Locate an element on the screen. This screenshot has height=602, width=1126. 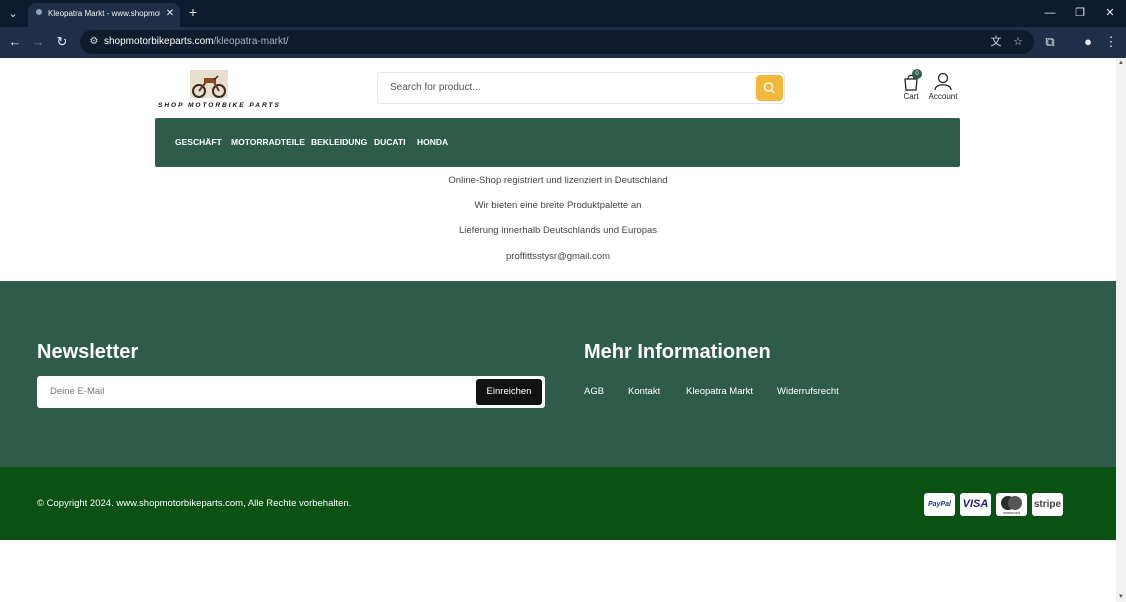
nav-item-bekleidung: BEKLEIDUNG is located at coordinates (339, 142).